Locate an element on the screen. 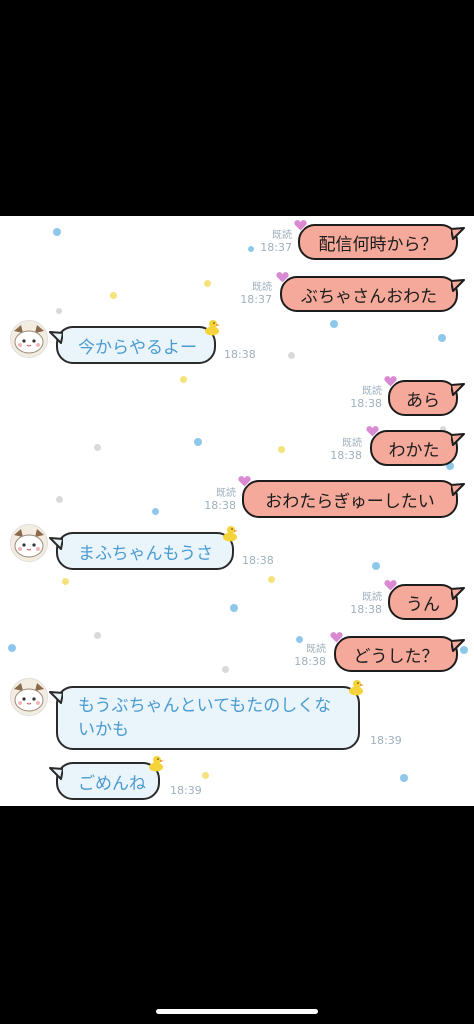 The width and height of the screenshot is (474, 1024). received-message-bubble: まふちゃんもうさ is located at coordinates (143, 548).